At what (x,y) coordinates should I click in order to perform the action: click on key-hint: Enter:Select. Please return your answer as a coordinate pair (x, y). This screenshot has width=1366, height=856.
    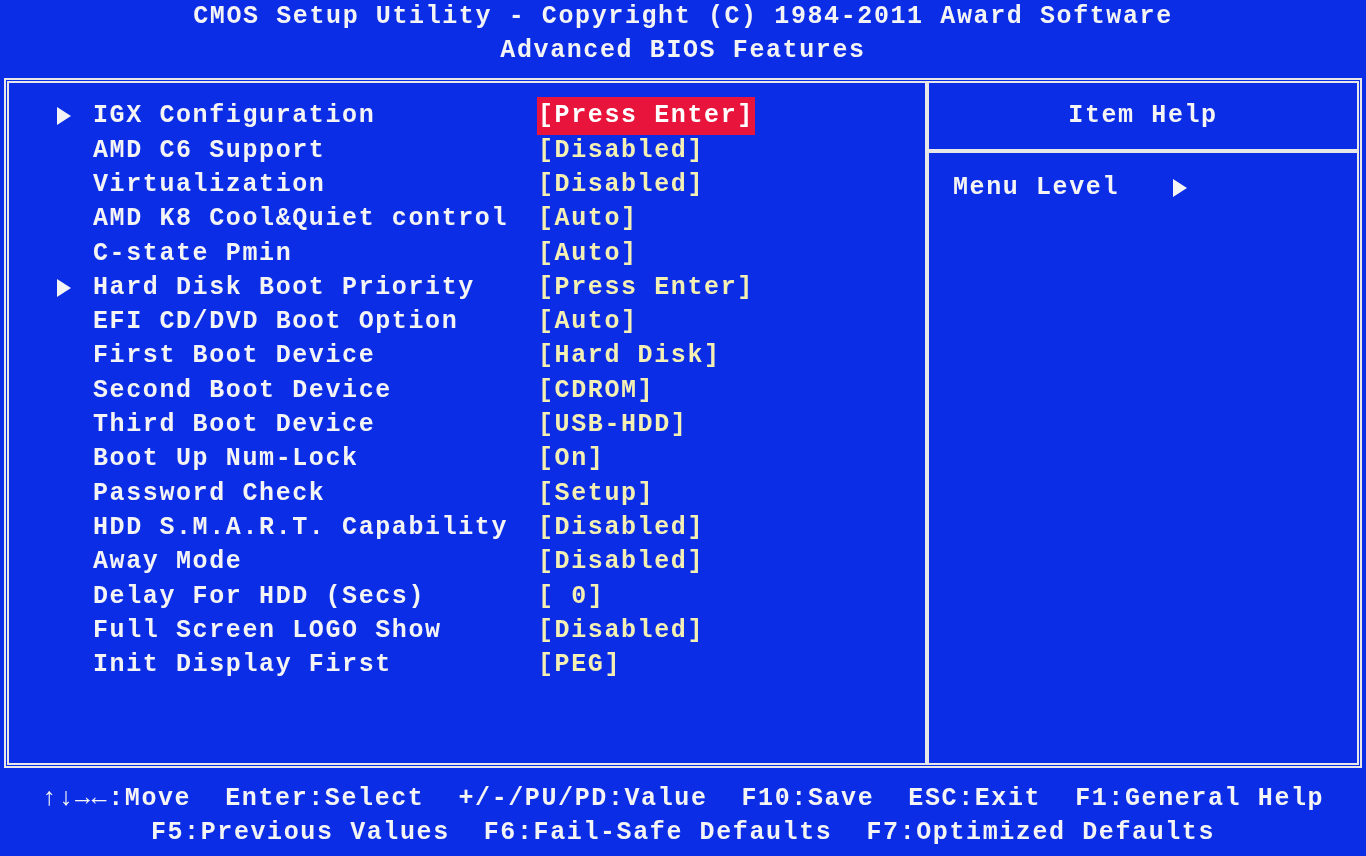
    Looking at the image, I should click on (325, 799).